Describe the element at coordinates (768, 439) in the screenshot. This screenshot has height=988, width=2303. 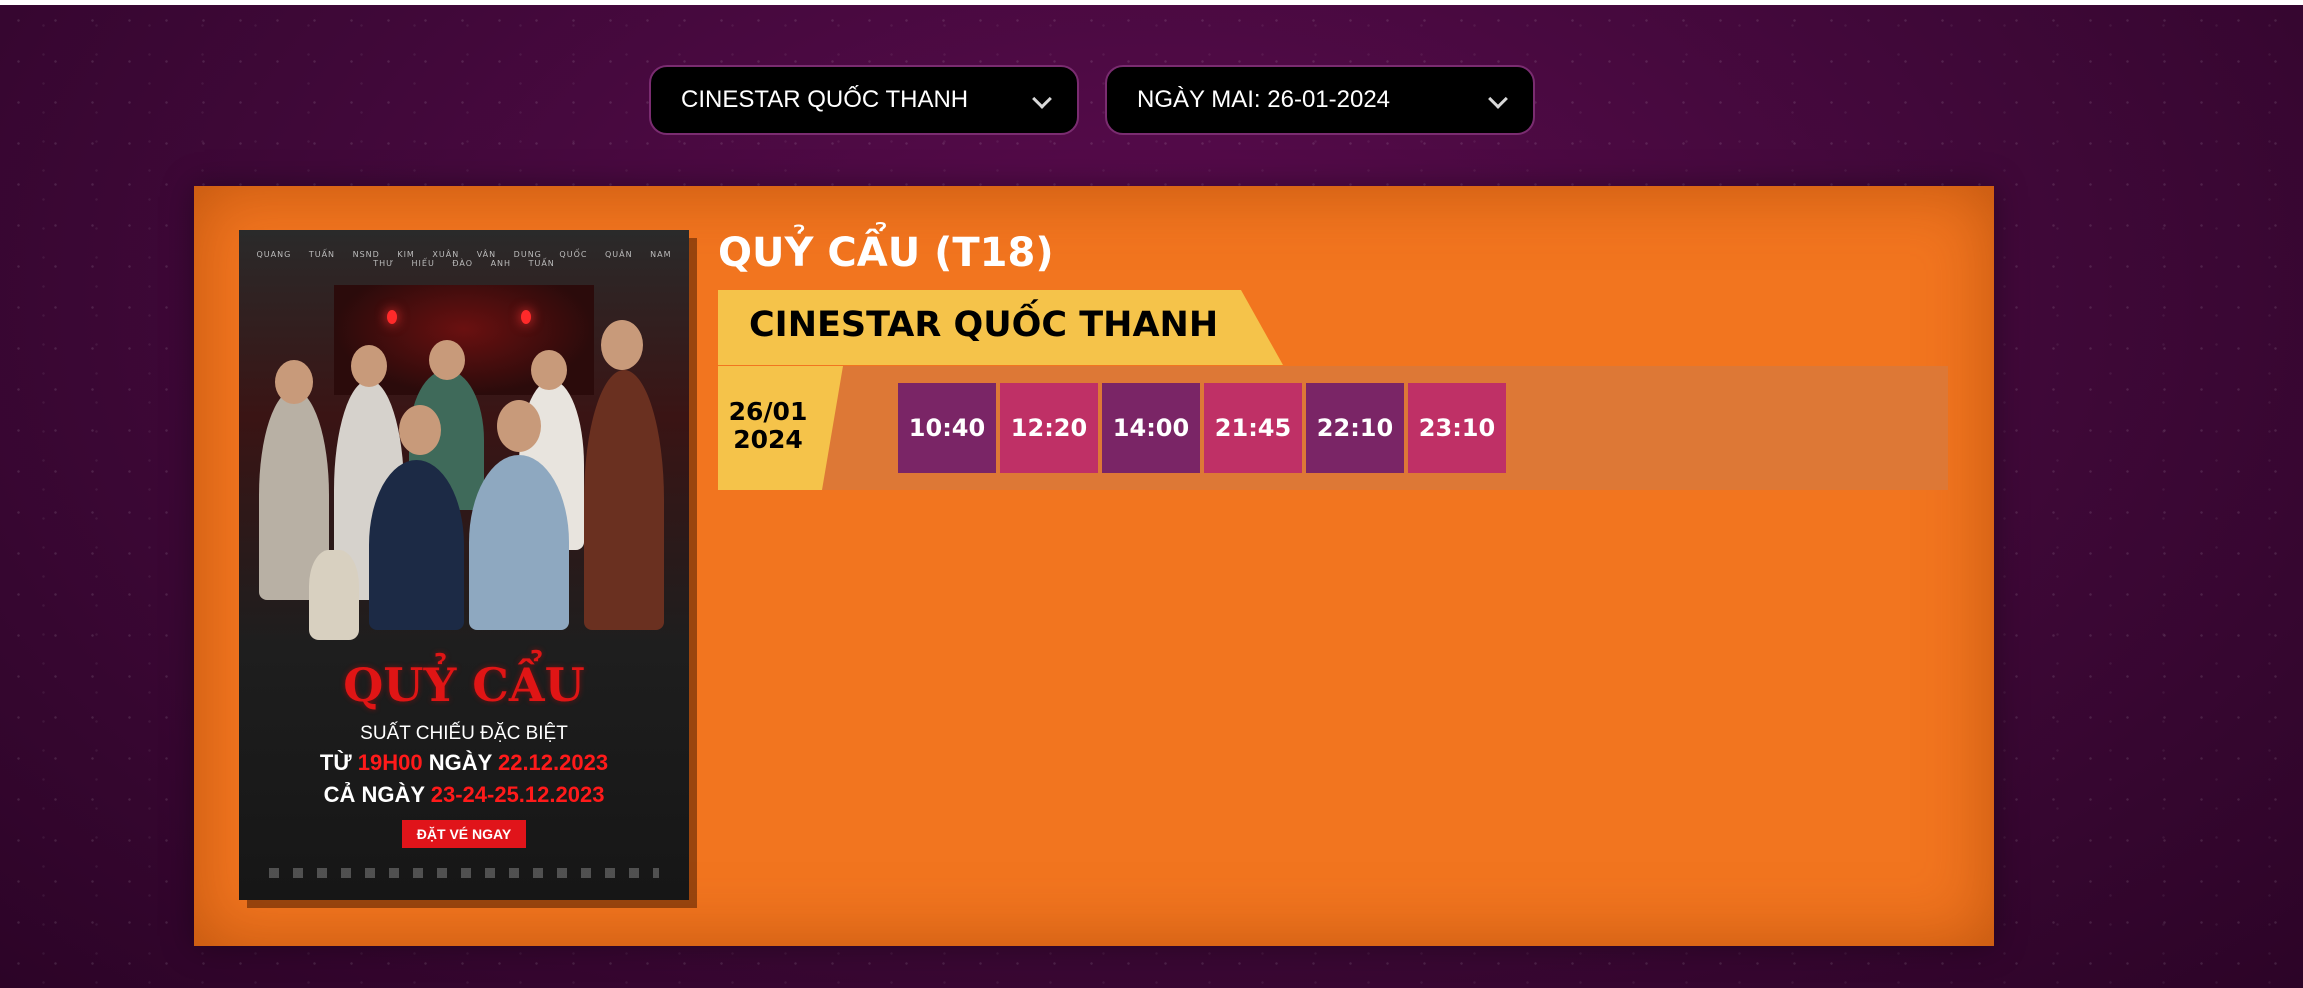
I see `showtime-date-year: 2024` at that location.